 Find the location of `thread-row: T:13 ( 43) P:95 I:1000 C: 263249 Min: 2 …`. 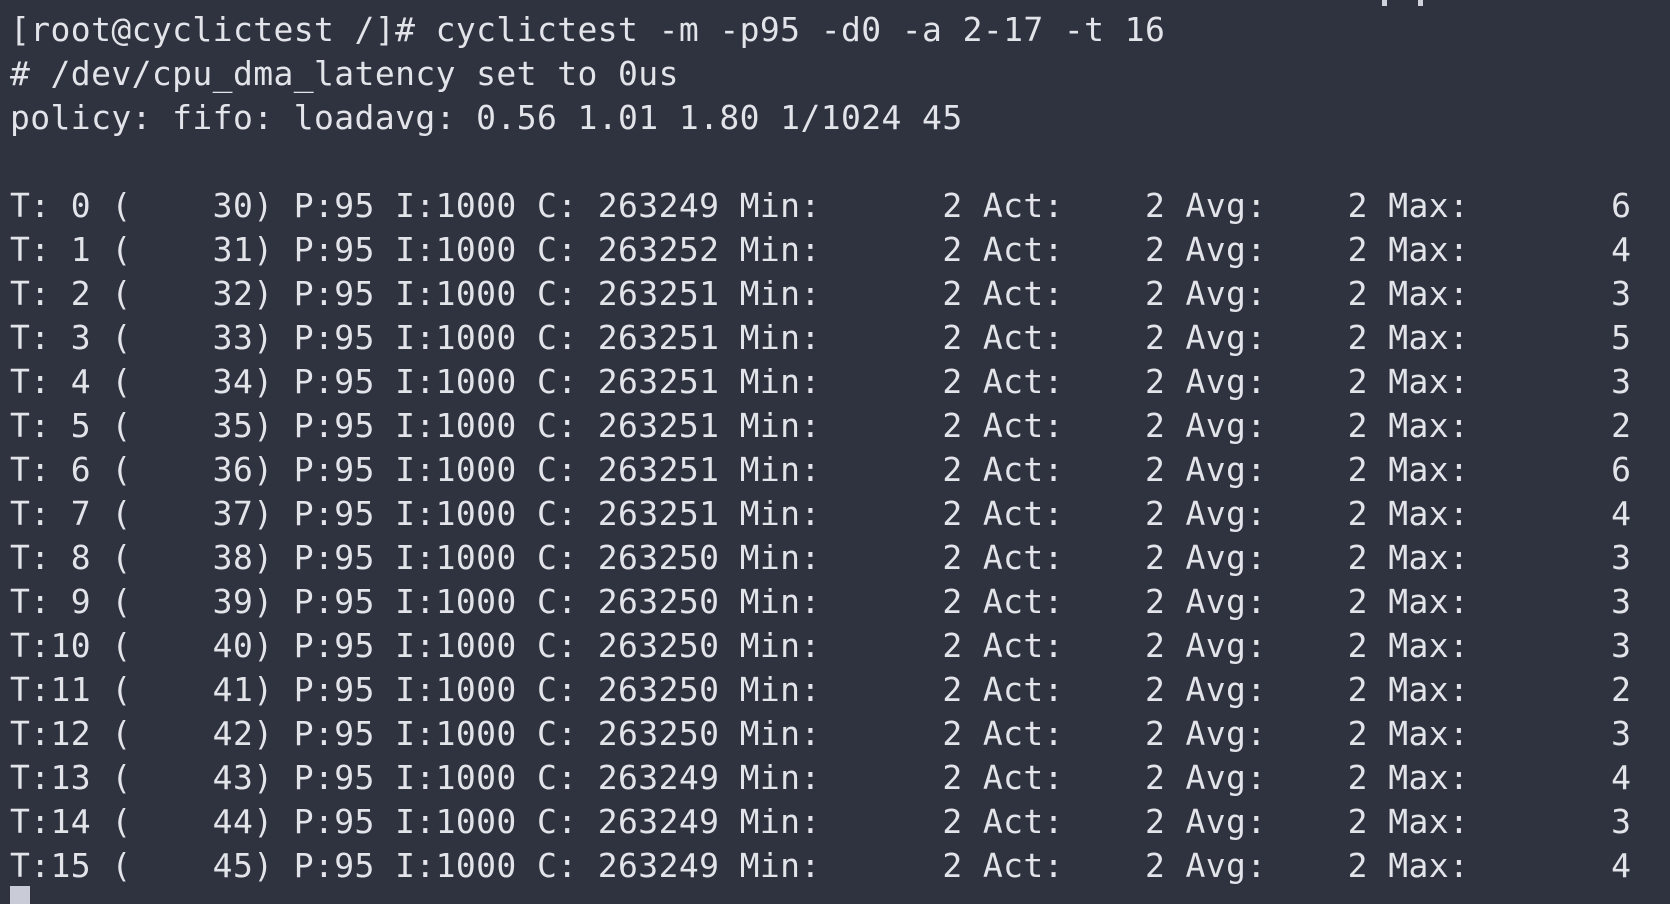

thread-row: T:13 ( 43) P:95 I:1000 C: 263249 Min: 2 … is located at coordinates (821, 777).